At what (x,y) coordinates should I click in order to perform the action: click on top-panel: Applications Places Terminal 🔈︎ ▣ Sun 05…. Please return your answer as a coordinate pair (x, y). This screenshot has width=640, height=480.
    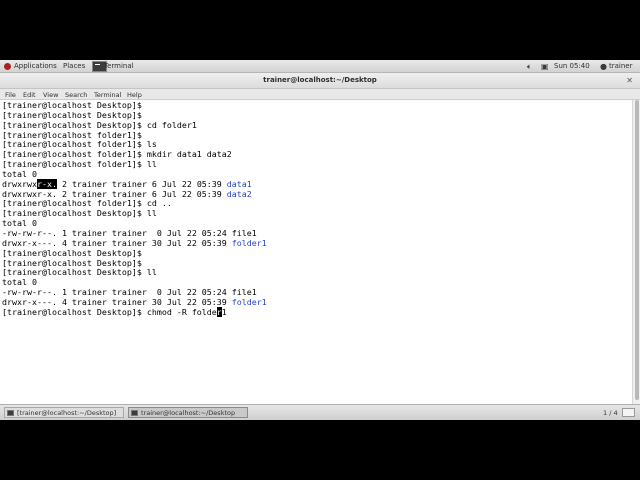
    Looking at the image, I should click on (320, 66).